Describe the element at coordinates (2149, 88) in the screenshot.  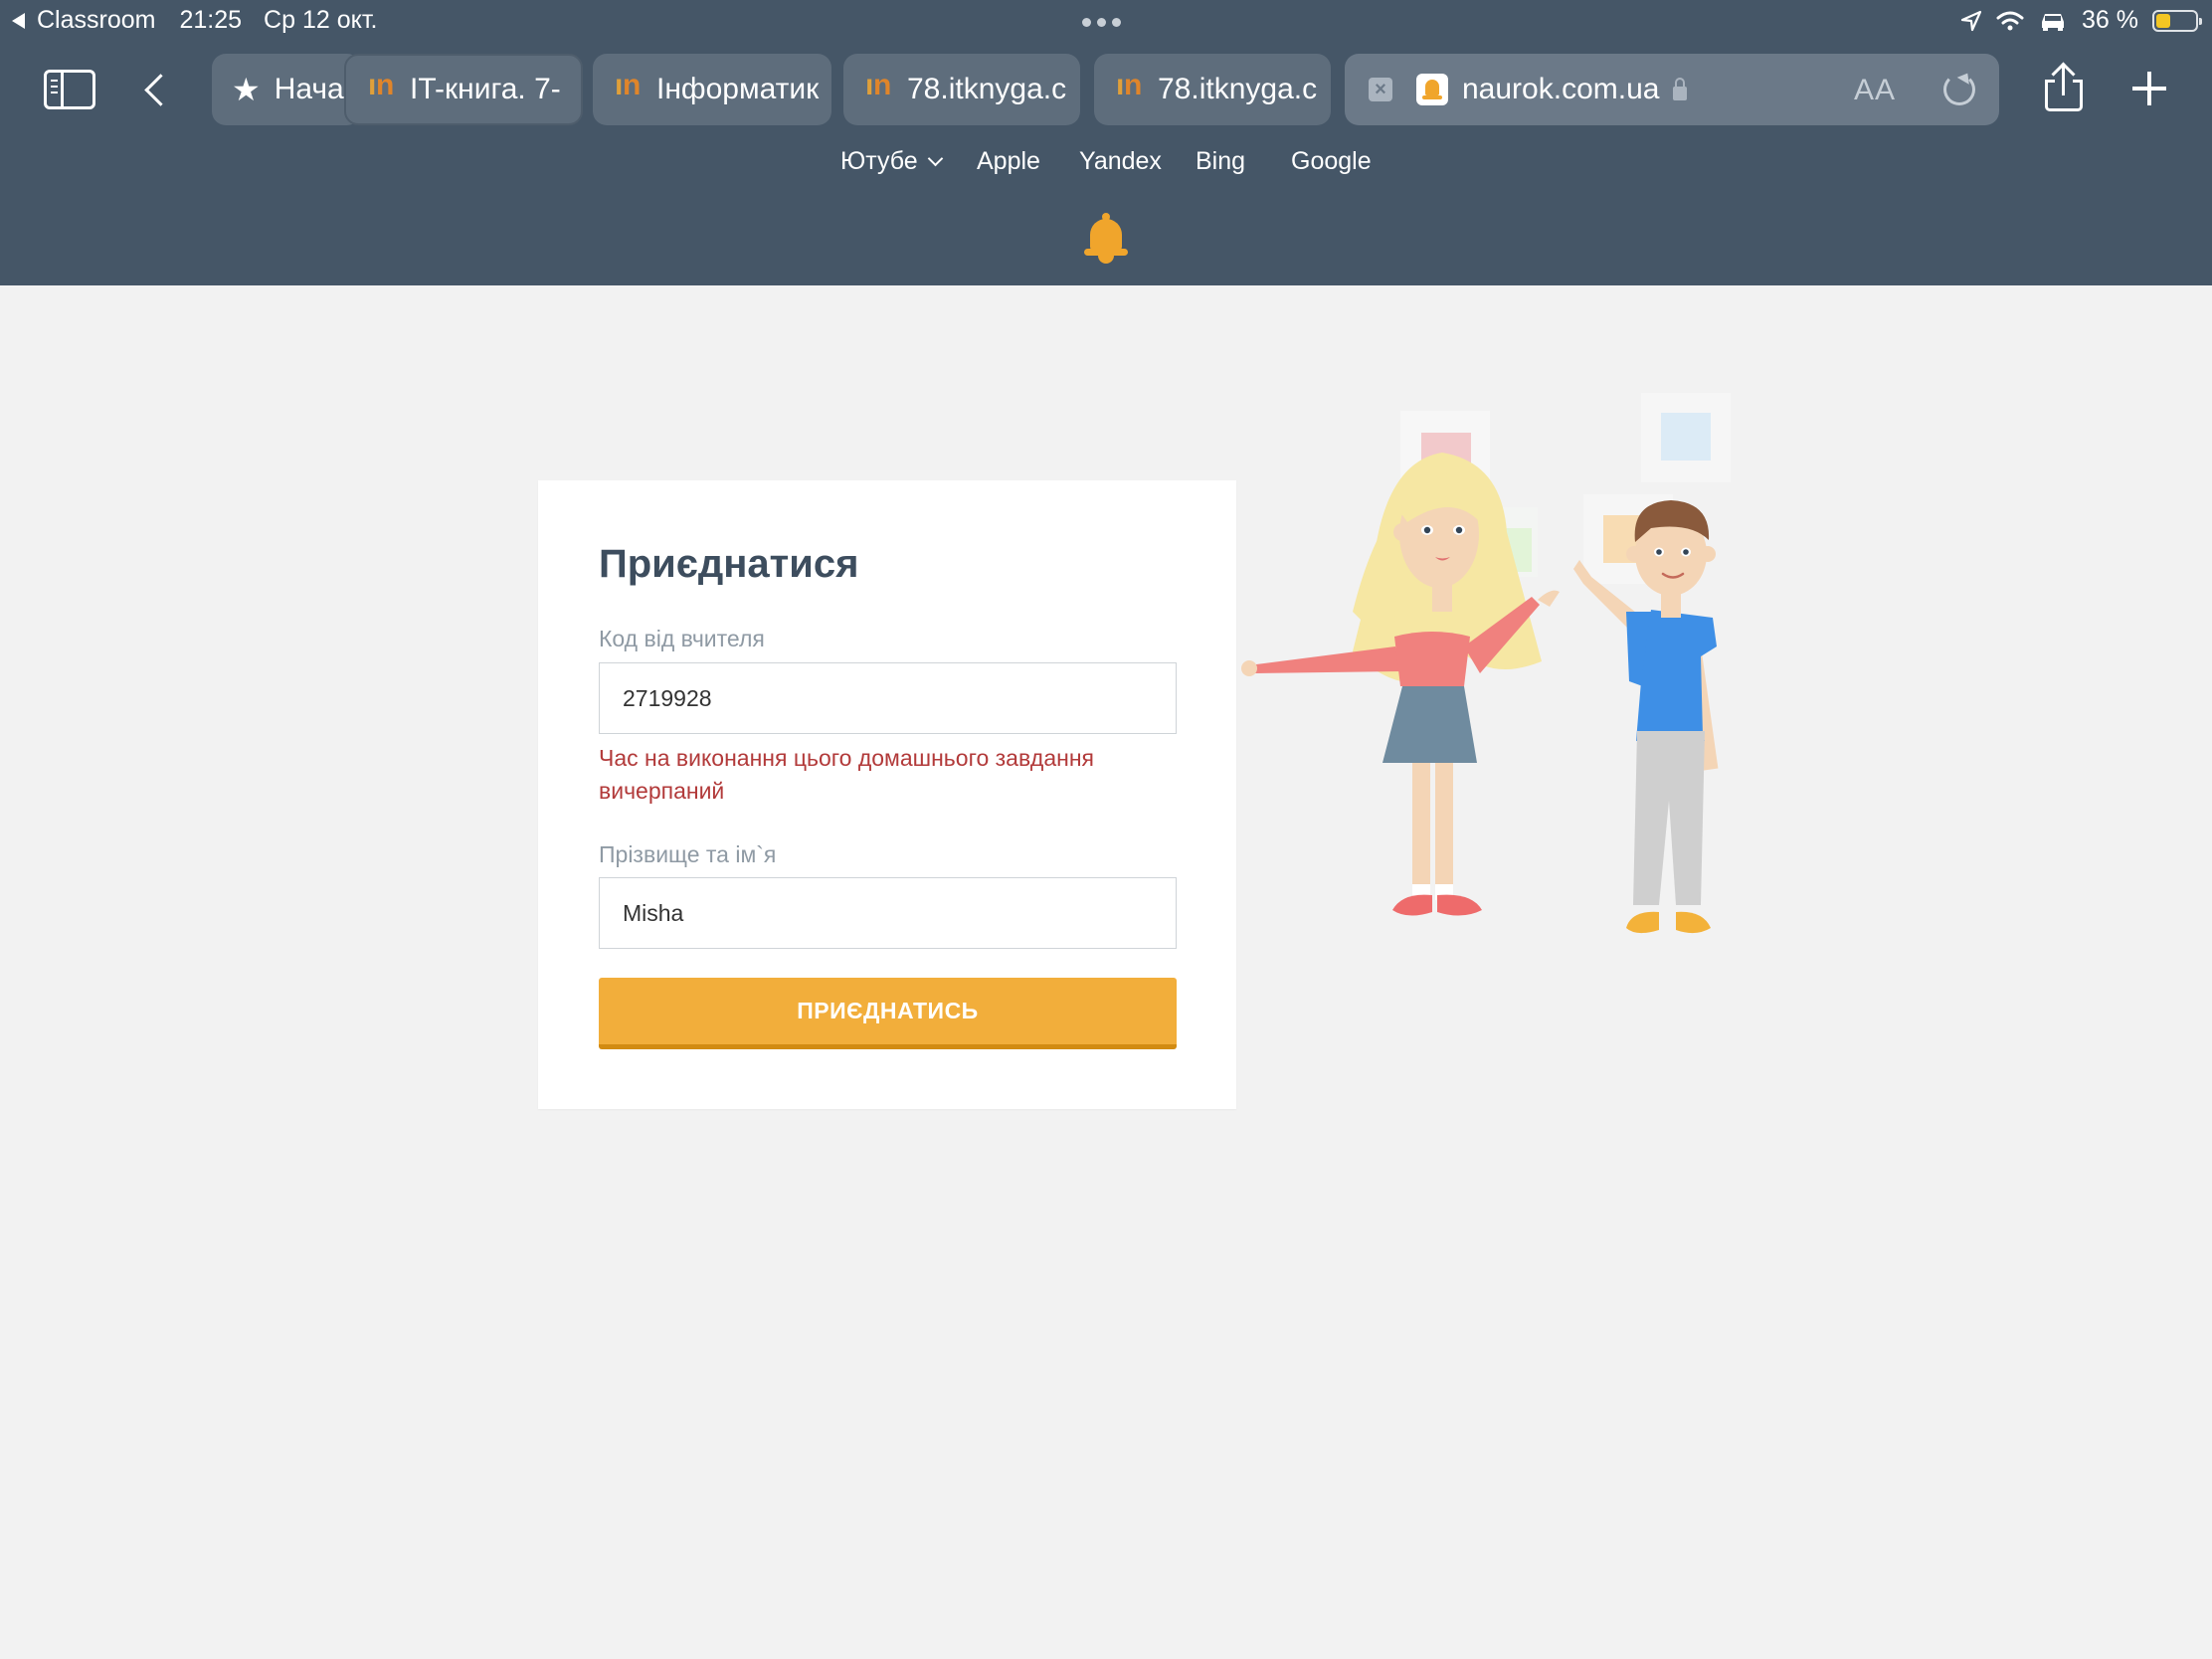
I see `new-tab-plus-icon` at that location.